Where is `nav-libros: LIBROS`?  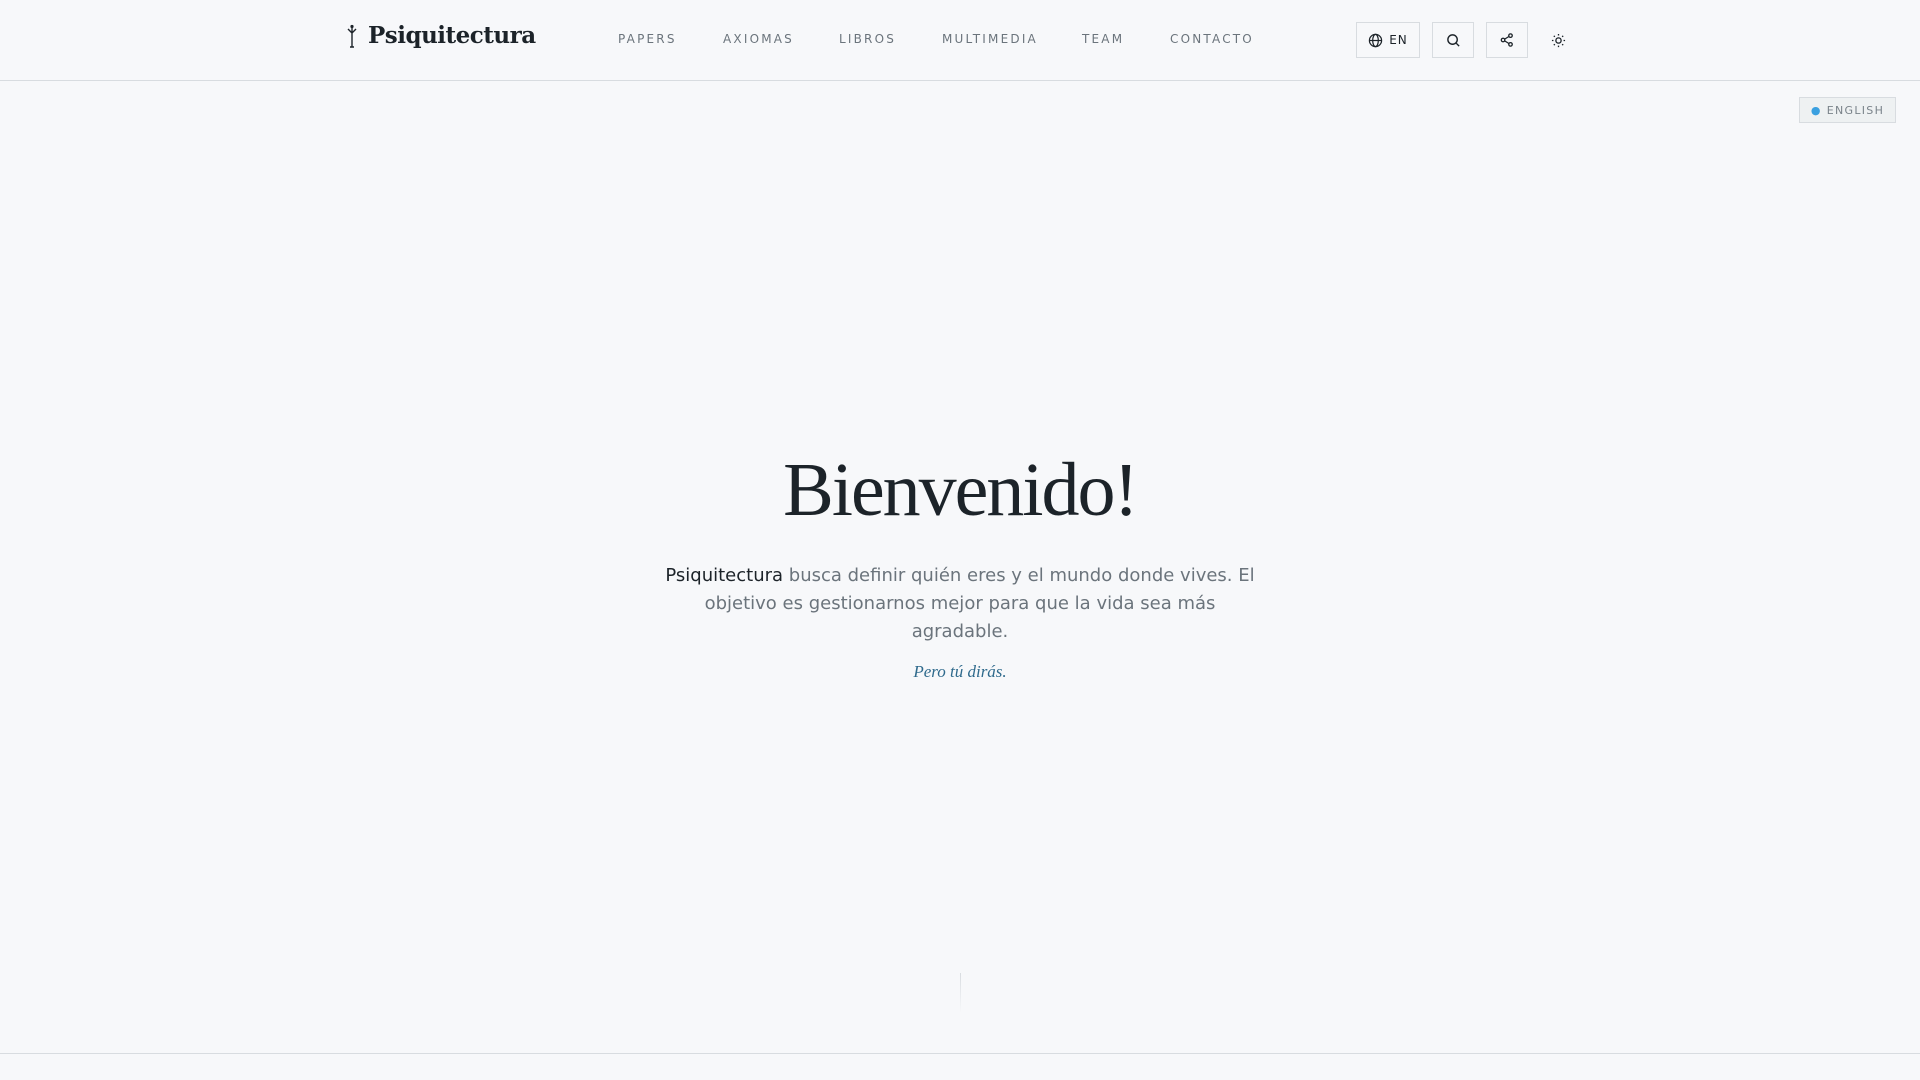 nav-libros: LIBROS is located at coordinates (867, 39).